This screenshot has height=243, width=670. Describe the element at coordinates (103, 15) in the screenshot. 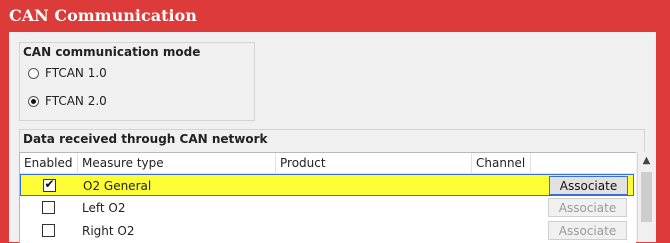

I see `window-title: CAN Communication` at that location.